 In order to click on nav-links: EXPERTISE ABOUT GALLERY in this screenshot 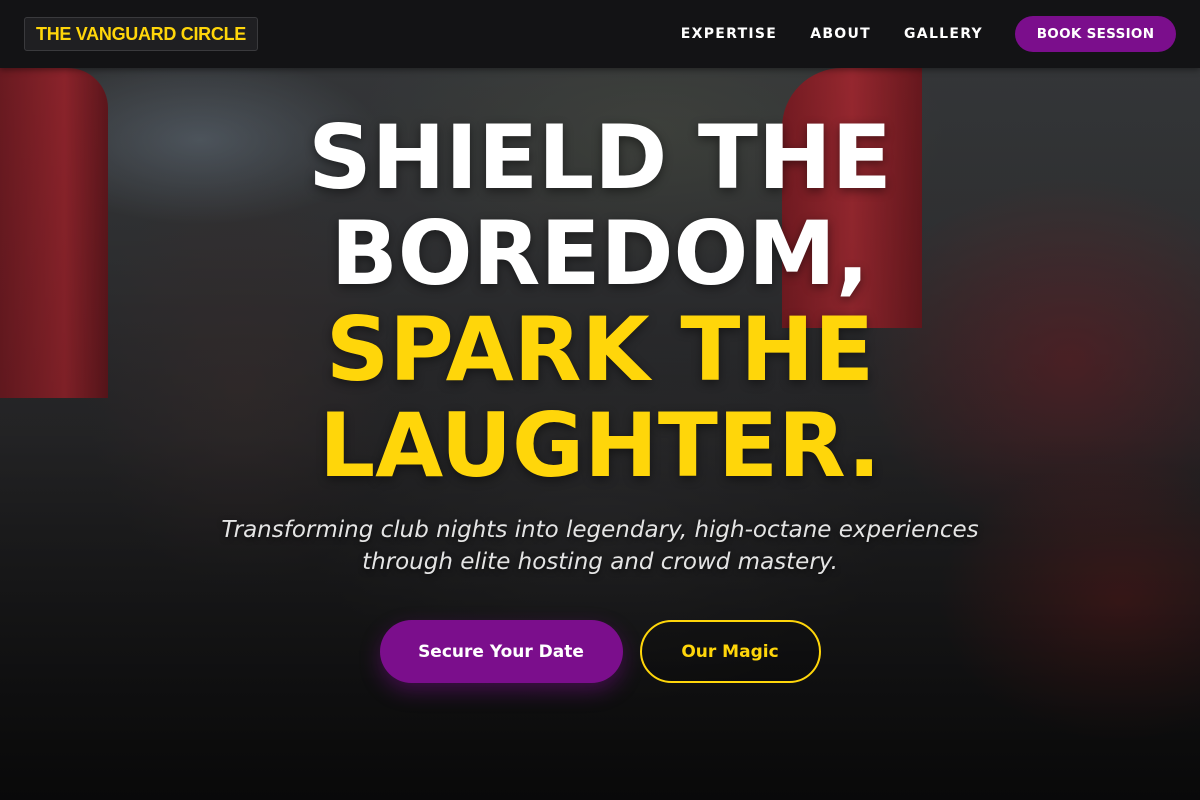, I will do `click(832, 34)`.